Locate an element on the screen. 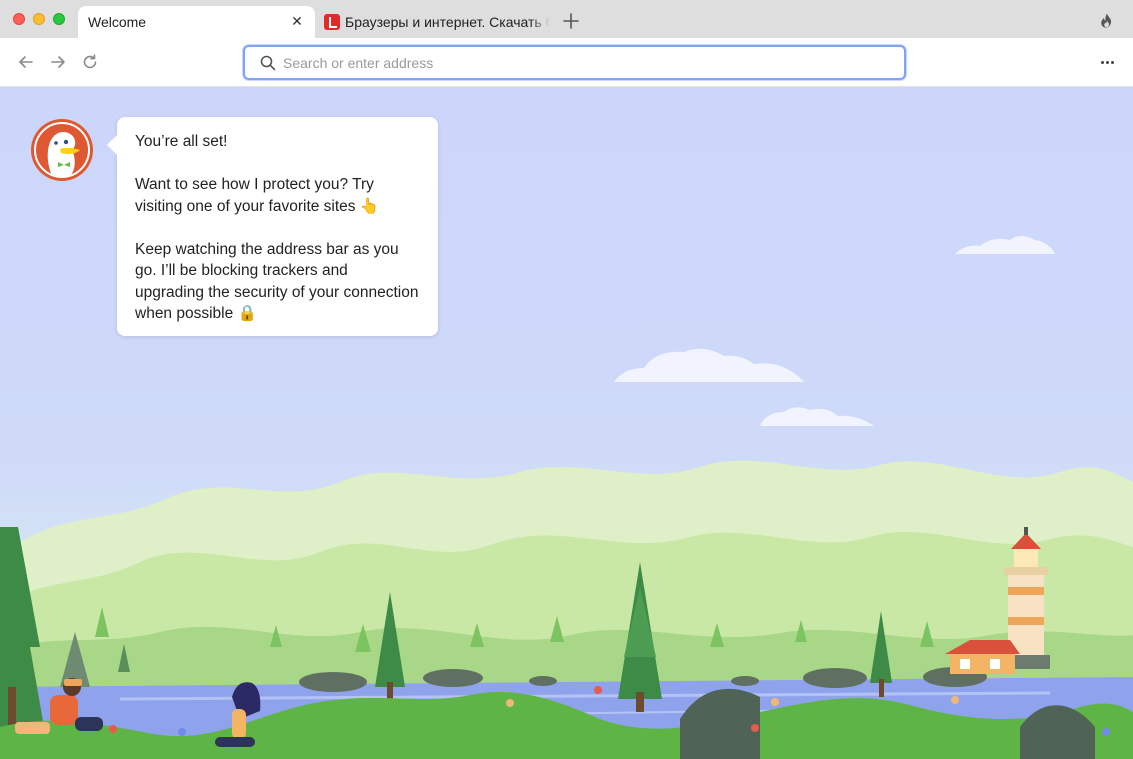  tab-browsers: Браузеры и интернет. Скачать бесплатно is located at coordinates (437, 22).